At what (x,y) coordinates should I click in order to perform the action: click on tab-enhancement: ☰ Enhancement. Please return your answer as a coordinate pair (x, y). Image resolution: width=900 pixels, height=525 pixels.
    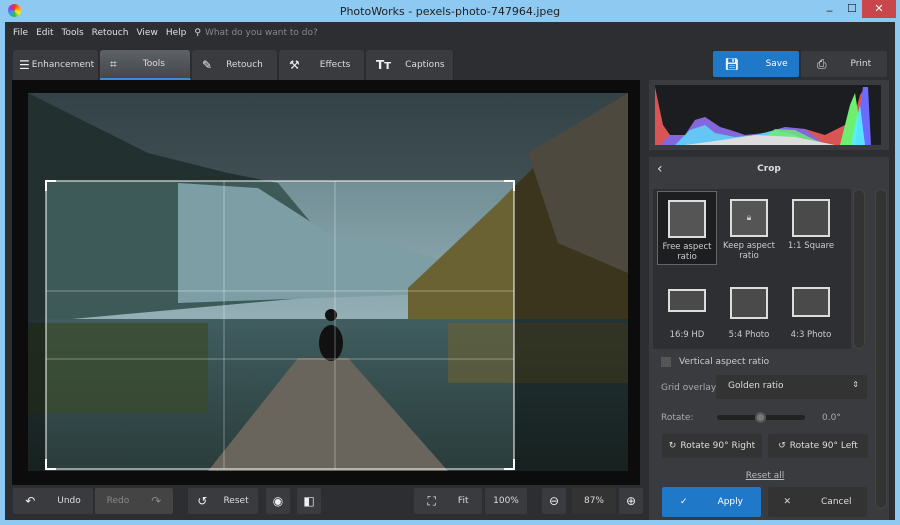
    Looking at the image, I should click on (56, 65).